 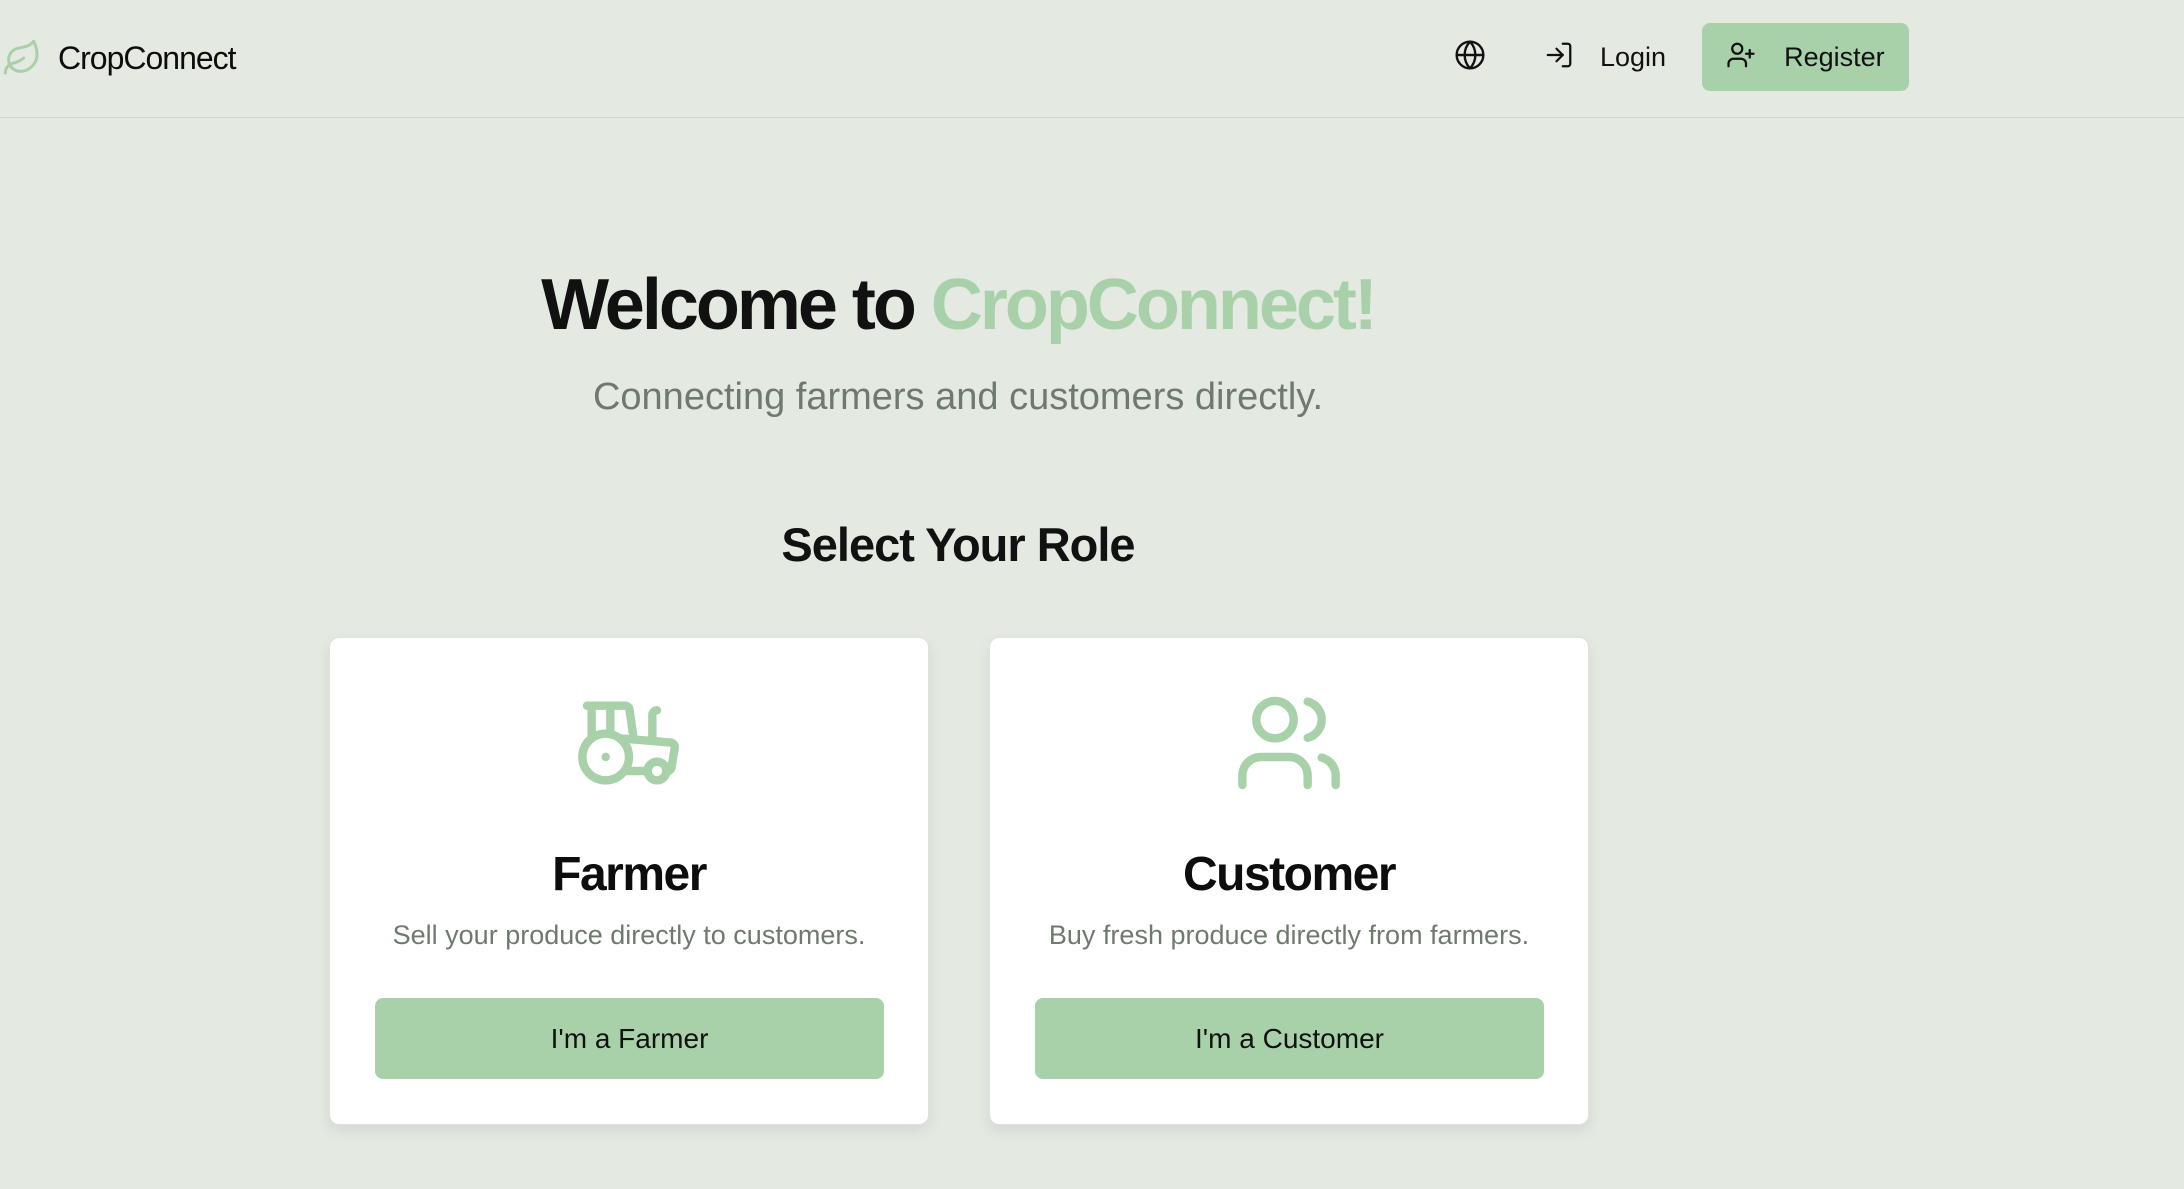 I want to click on top-navbar: CropConnect Login Register, so click(x=1092, y=59).